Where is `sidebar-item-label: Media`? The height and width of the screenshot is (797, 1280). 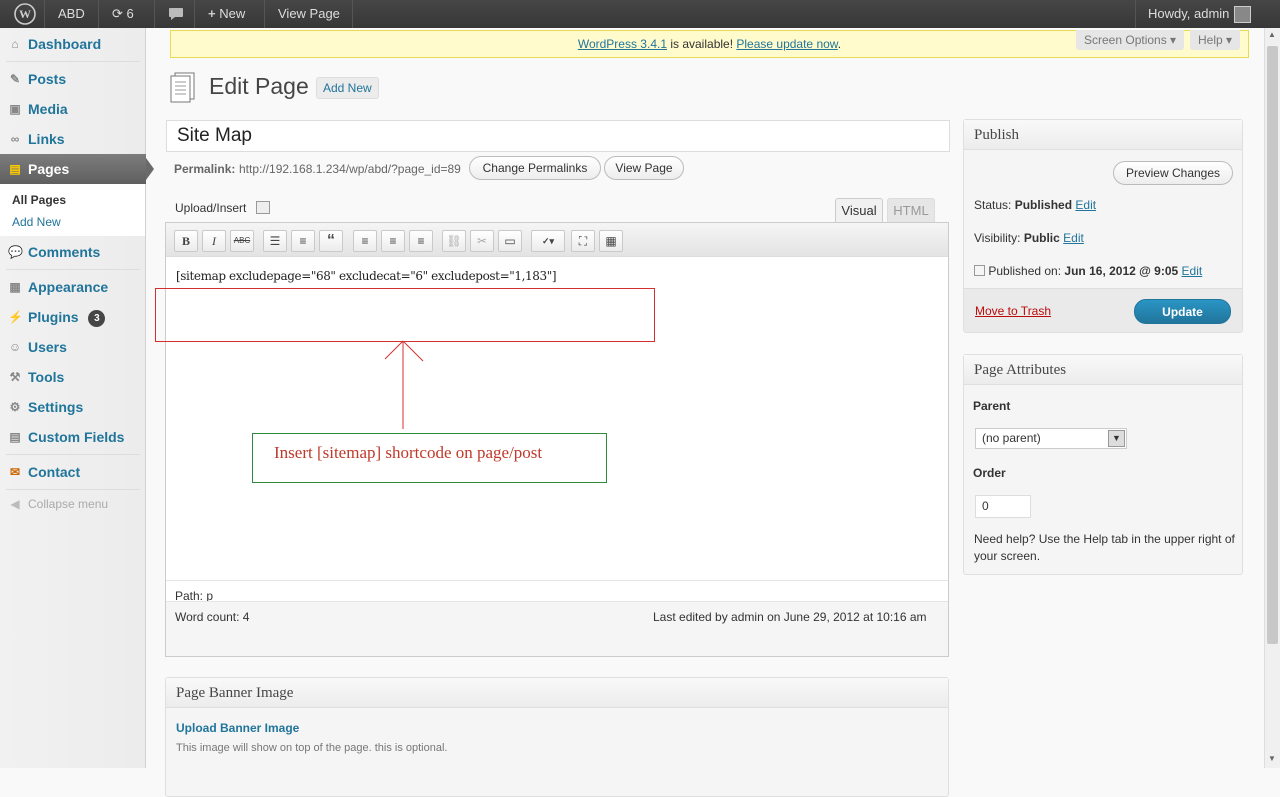 sidebar-item-label: Media is located at coordinates (48, 109).